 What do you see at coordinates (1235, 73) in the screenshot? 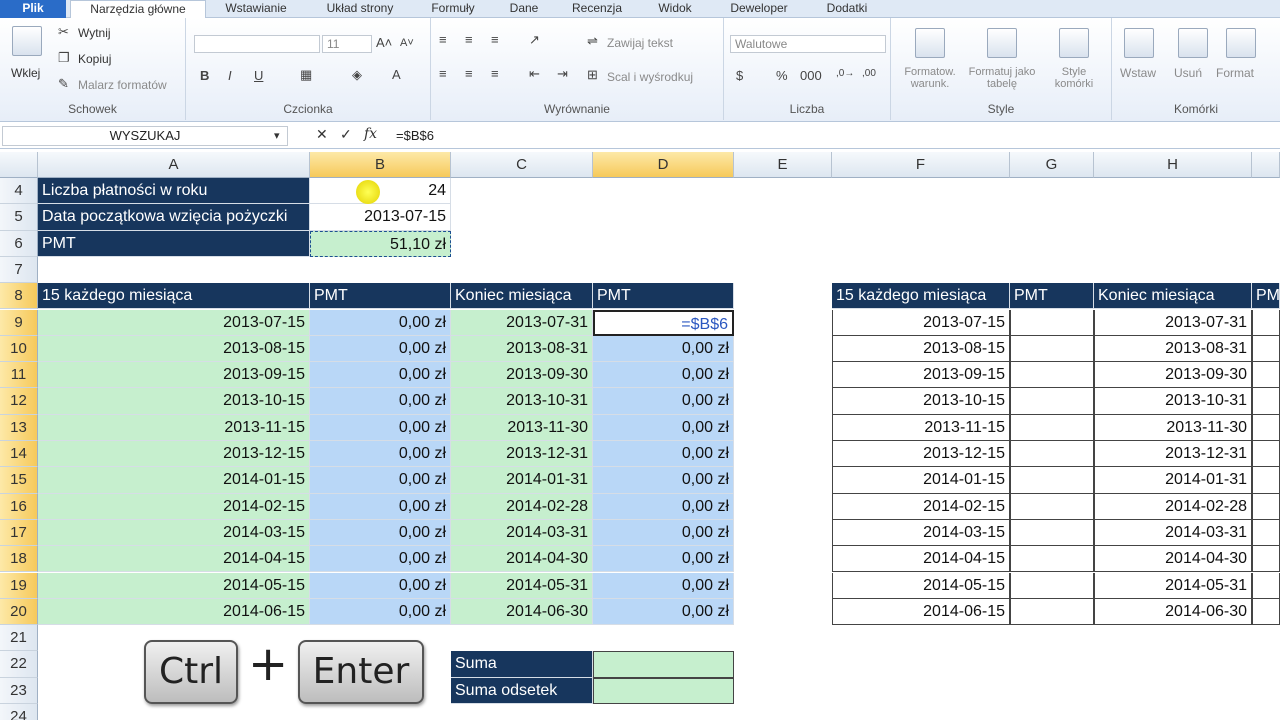
I see `format-cells-button: Format` at bounding box center [1235, 73].